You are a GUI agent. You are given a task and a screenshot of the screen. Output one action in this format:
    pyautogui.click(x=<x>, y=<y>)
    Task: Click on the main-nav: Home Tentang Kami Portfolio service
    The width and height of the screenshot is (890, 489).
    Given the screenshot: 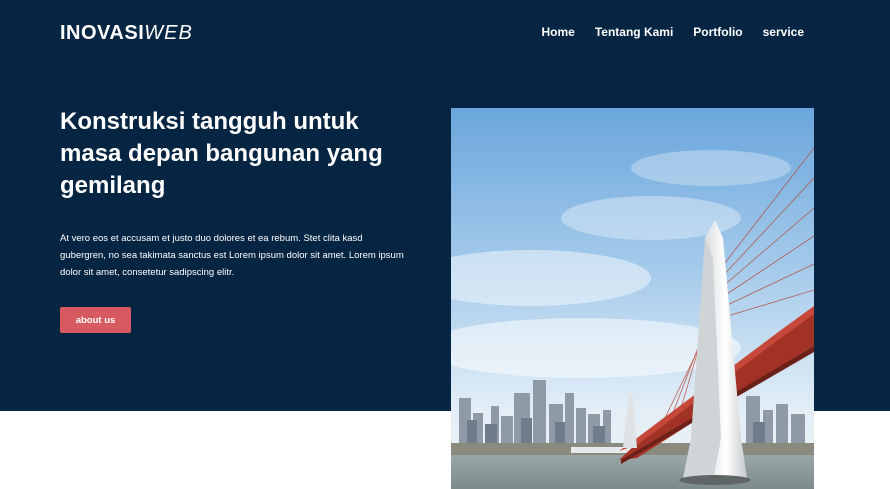 What is the action you would take?
    pyautogui.click(x=673, y=32)
    